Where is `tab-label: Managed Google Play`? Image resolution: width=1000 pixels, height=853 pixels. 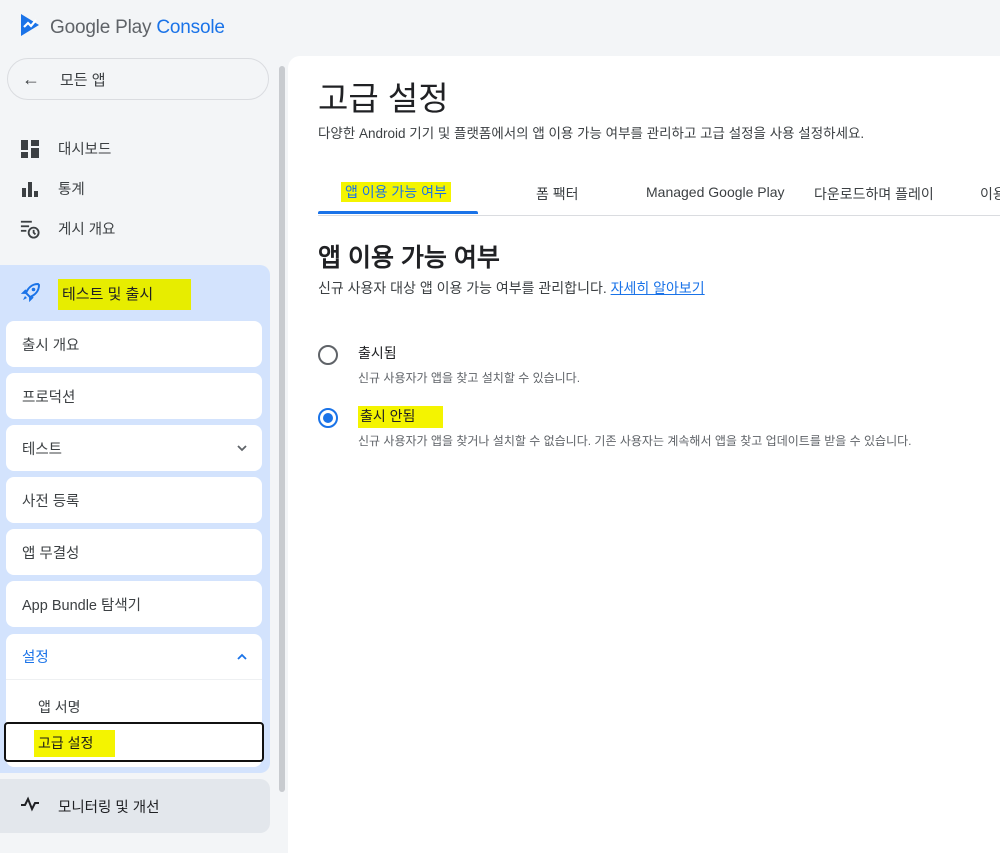
tab-label: Managed Google Play is located at coordinates (715, 192).